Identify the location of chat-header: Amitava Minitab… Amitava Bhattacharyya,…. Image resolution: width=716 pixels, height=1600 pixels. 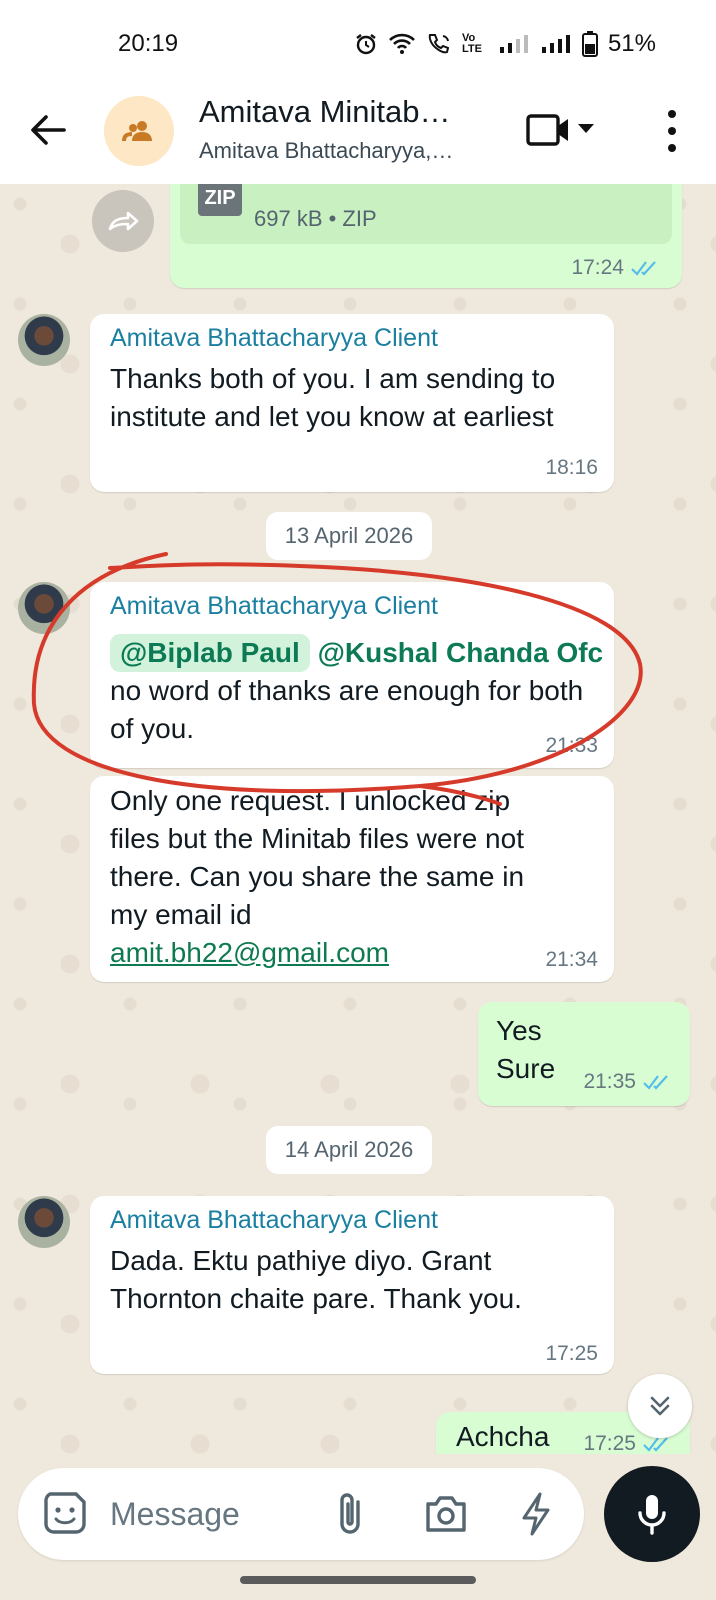
(358, 136).